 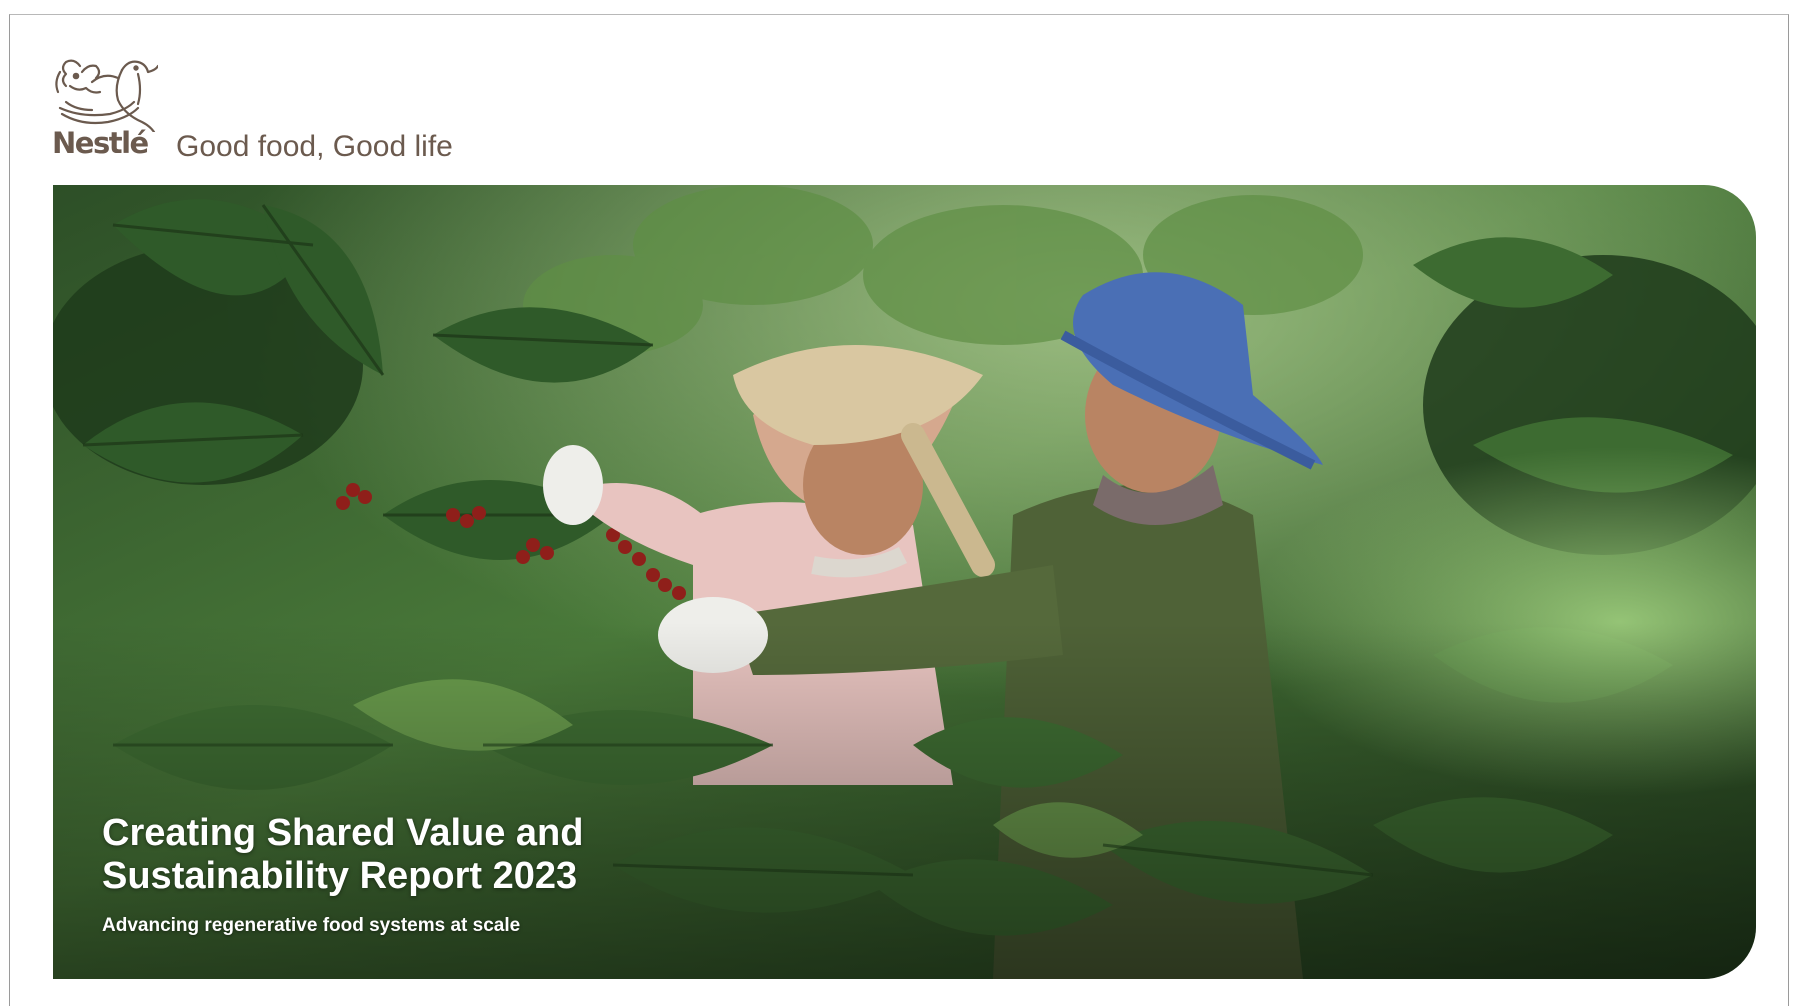 What do you see at coordinates (343, 833) in the screenshot?
I see `report-title-line-1: Creating Shared Value and` at bounding box center [343, 833].